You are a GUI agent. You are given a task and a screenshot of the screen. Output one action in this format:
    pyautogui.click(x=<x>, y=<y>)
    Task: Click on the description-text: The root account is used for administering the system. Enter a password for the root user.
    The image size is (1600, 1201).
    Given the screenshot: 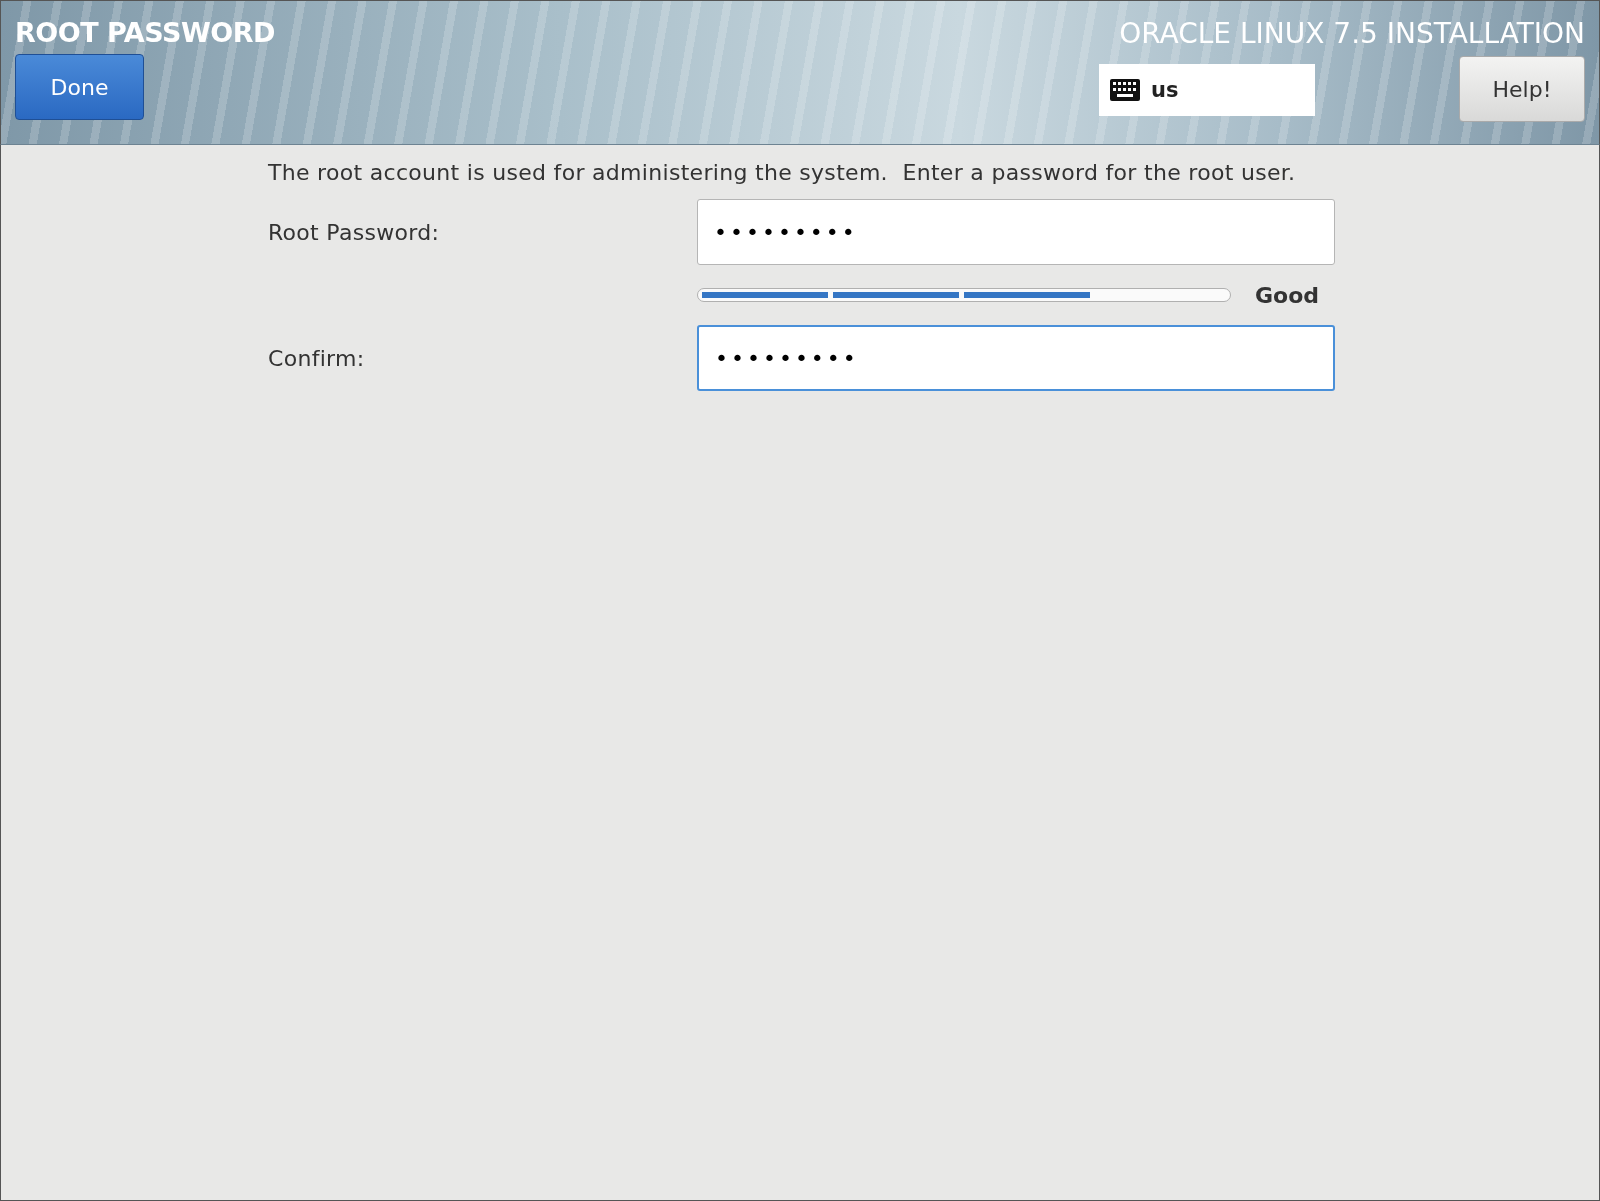 What is the action you would take?
    pyautogui.click(x=782, y=172)
    